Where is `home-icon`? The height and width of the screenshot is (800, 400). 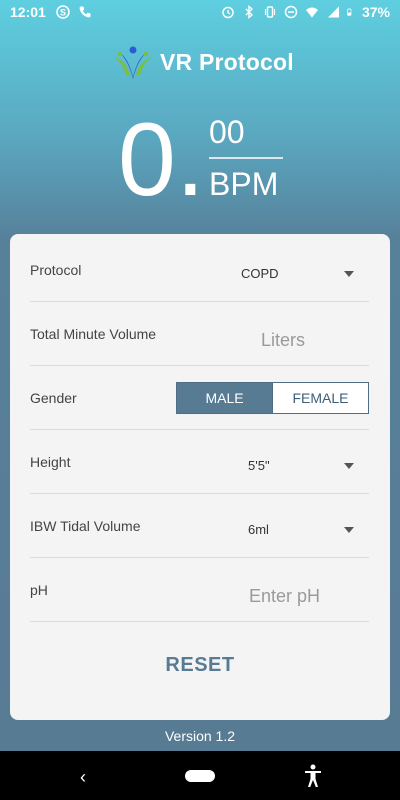 home-icon is located at coordinates (200, 776).